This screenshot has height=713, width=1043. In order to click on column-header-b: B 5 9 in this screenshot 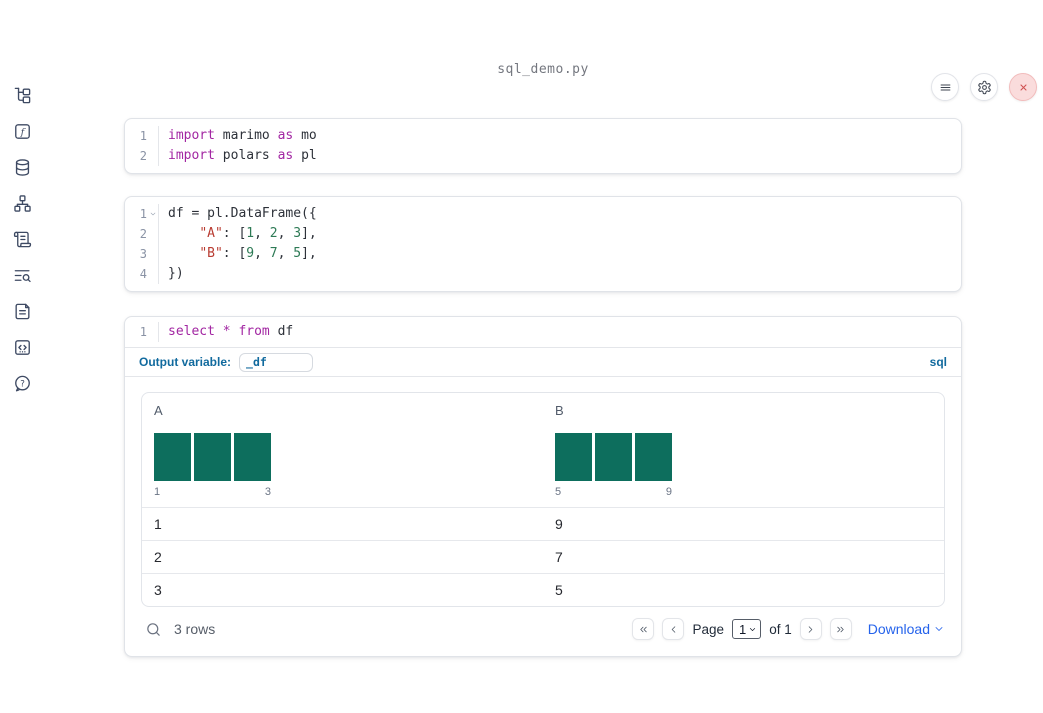, I will do `click(743, 450)`.